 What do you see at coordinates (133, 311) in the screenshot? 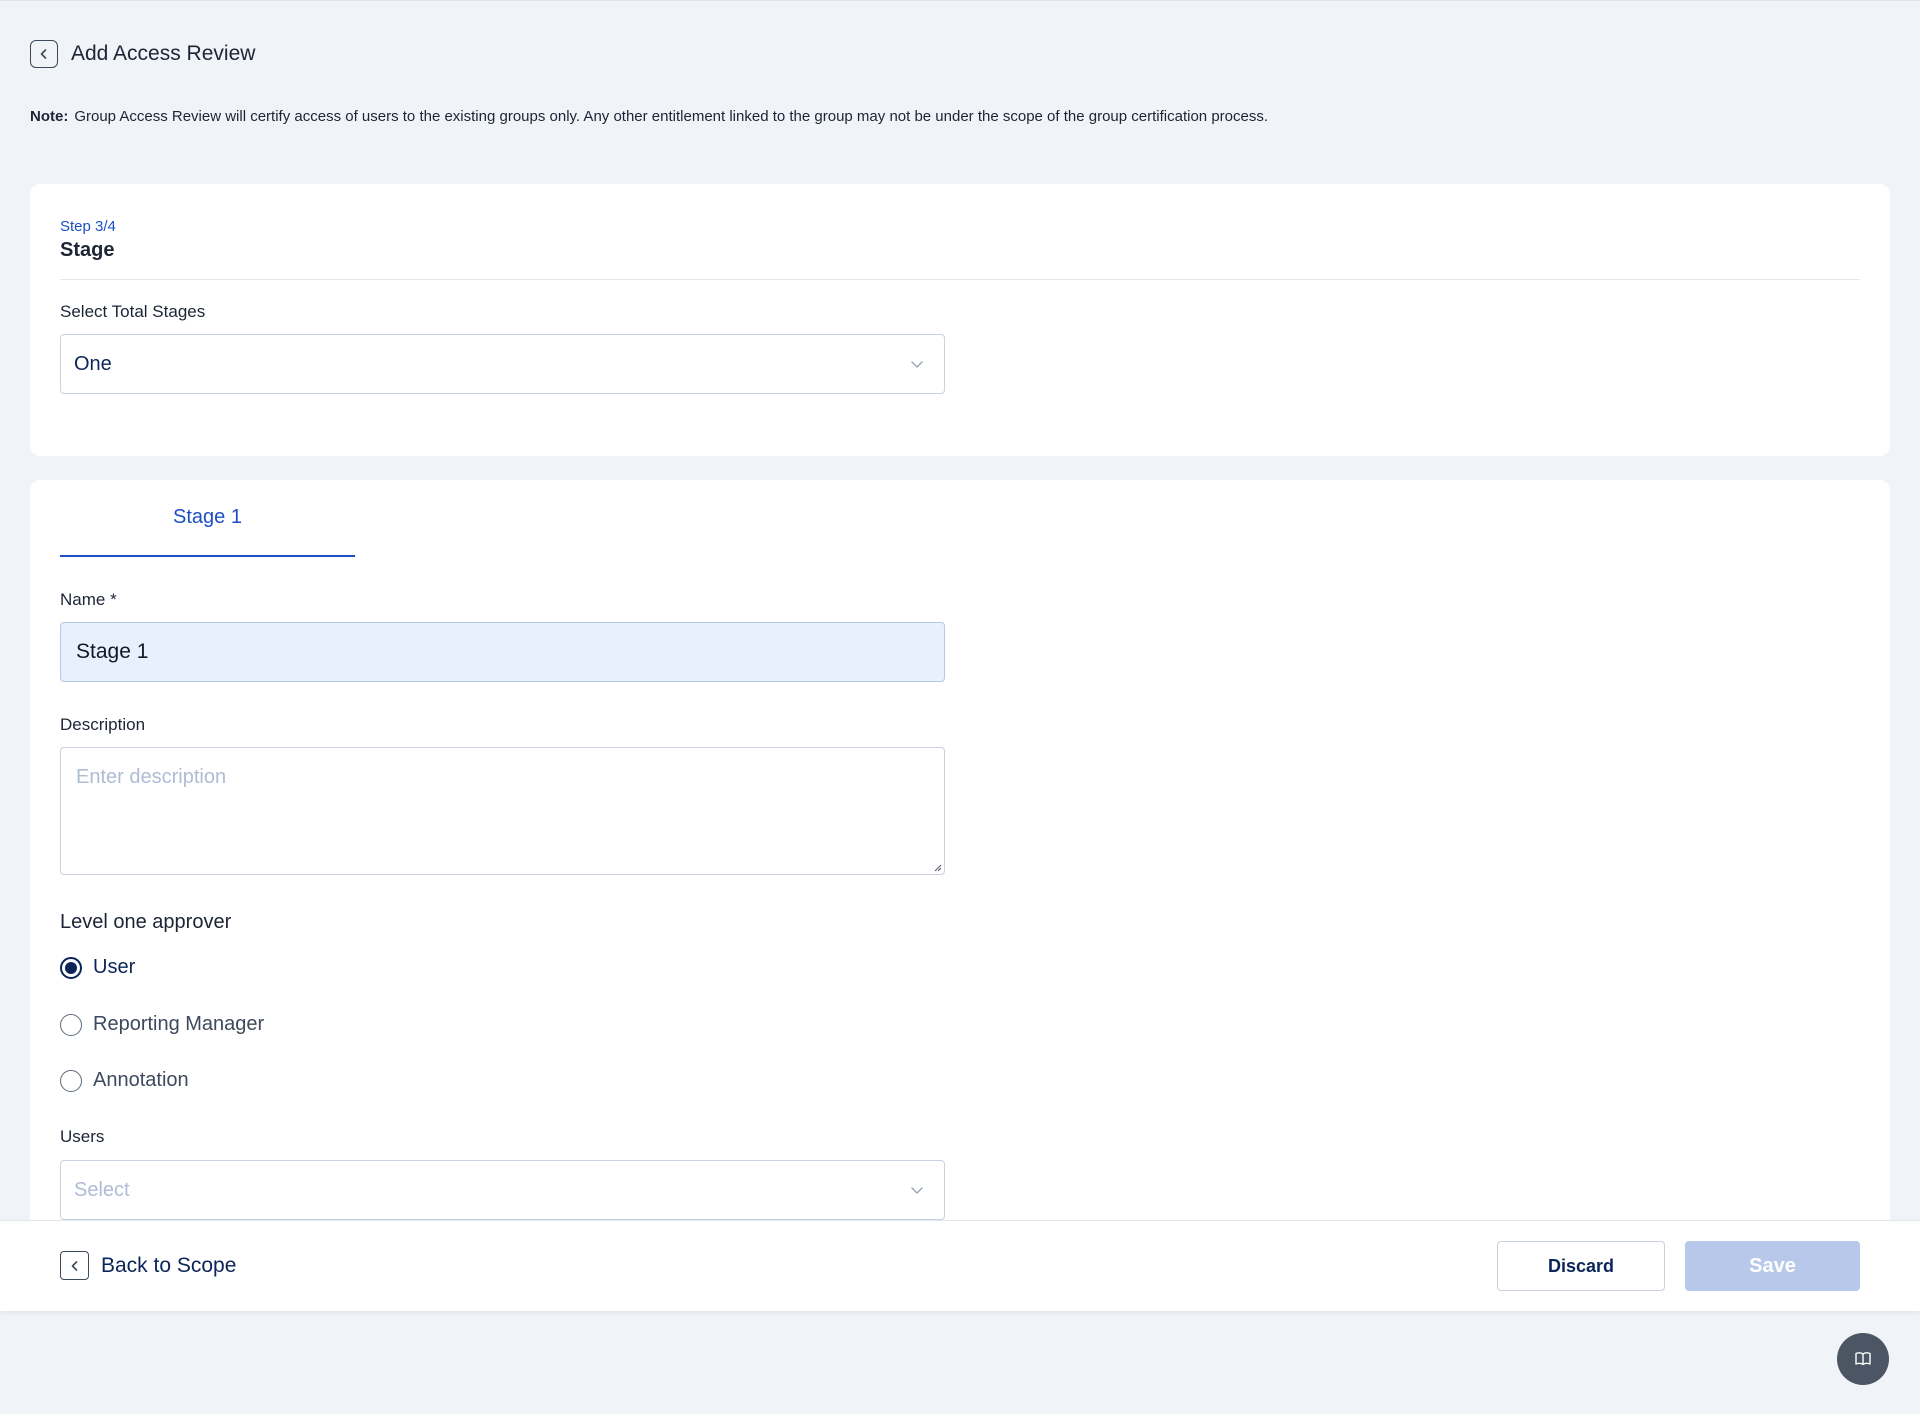
I see `total-stages-label: Select Total Stages` at bounding box center [133, 311].